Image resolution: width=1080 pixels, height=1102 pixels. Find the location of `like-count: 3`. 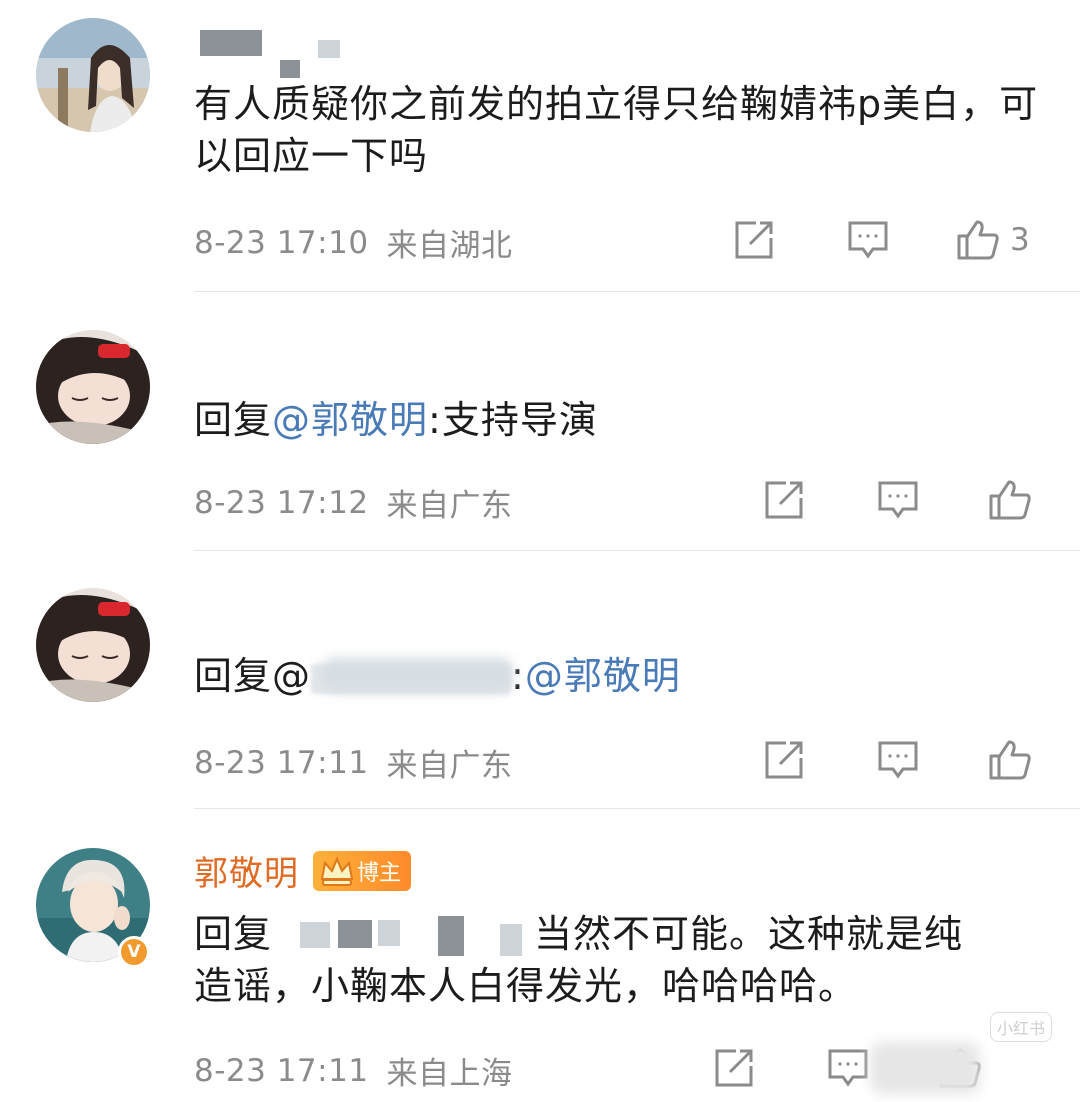

like-count: 3 is located at coordinates (1020, 240).